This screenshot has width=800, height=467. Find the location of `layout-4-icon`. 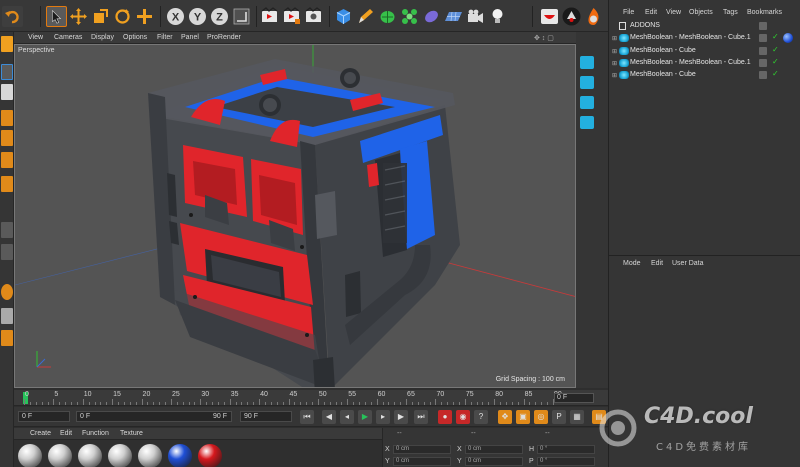

layout-4-icon is located at coordinates (587, 122).